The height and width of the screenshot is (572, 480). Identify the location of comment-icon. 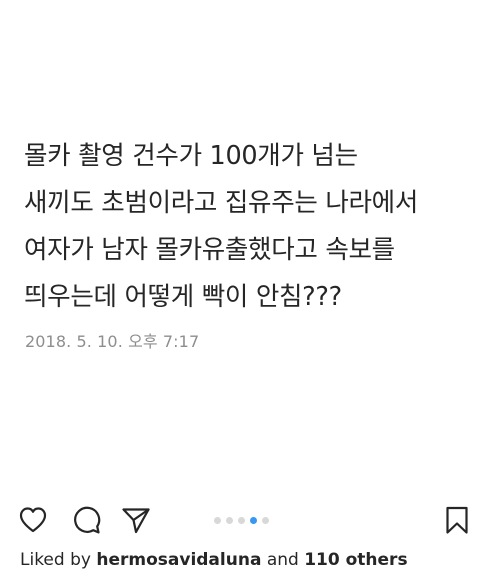
(86, 520).